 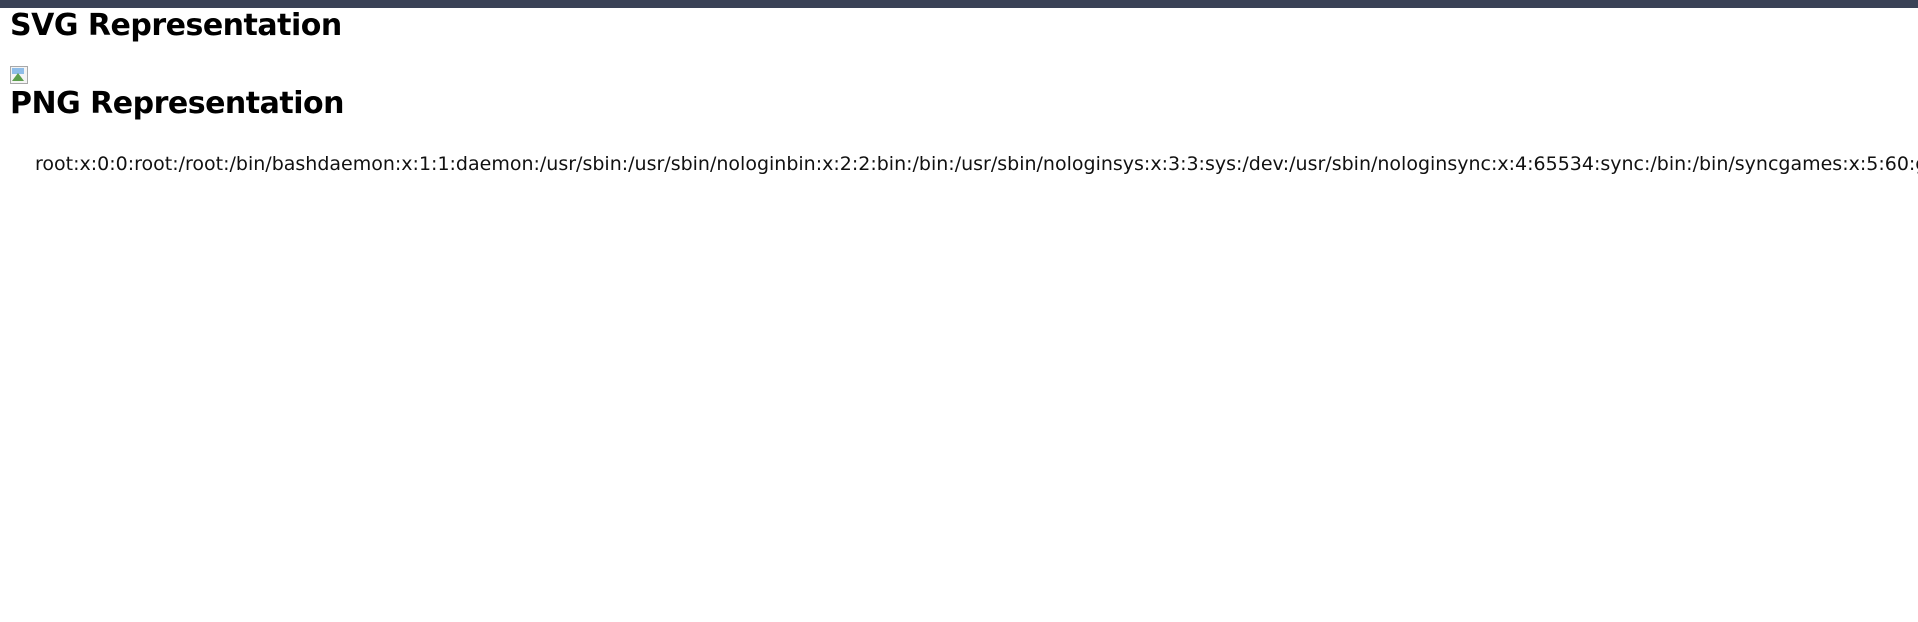 What do you see at coordinates (959, 4) in the screenshot?
I see `top-bar` at bounding box center [959, 4].